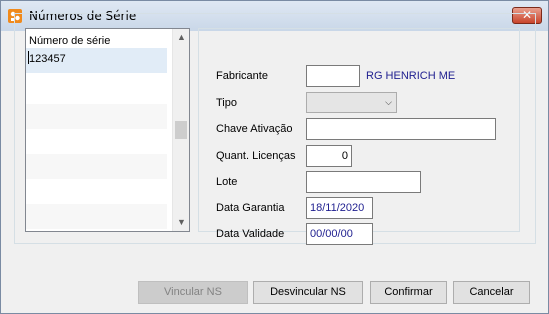 The image size is (549, 314). I want to click on vincular-ns-button: Vincular NS, so click(193, 292).